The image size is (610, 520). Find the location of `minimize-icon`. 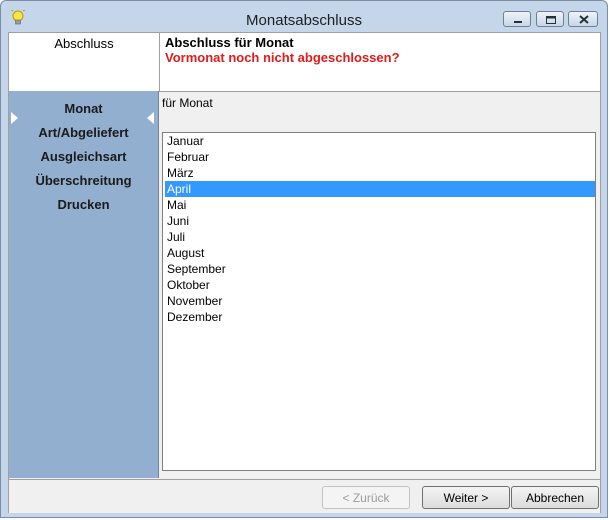

minimize-icon is located at coordinates (518, 22).